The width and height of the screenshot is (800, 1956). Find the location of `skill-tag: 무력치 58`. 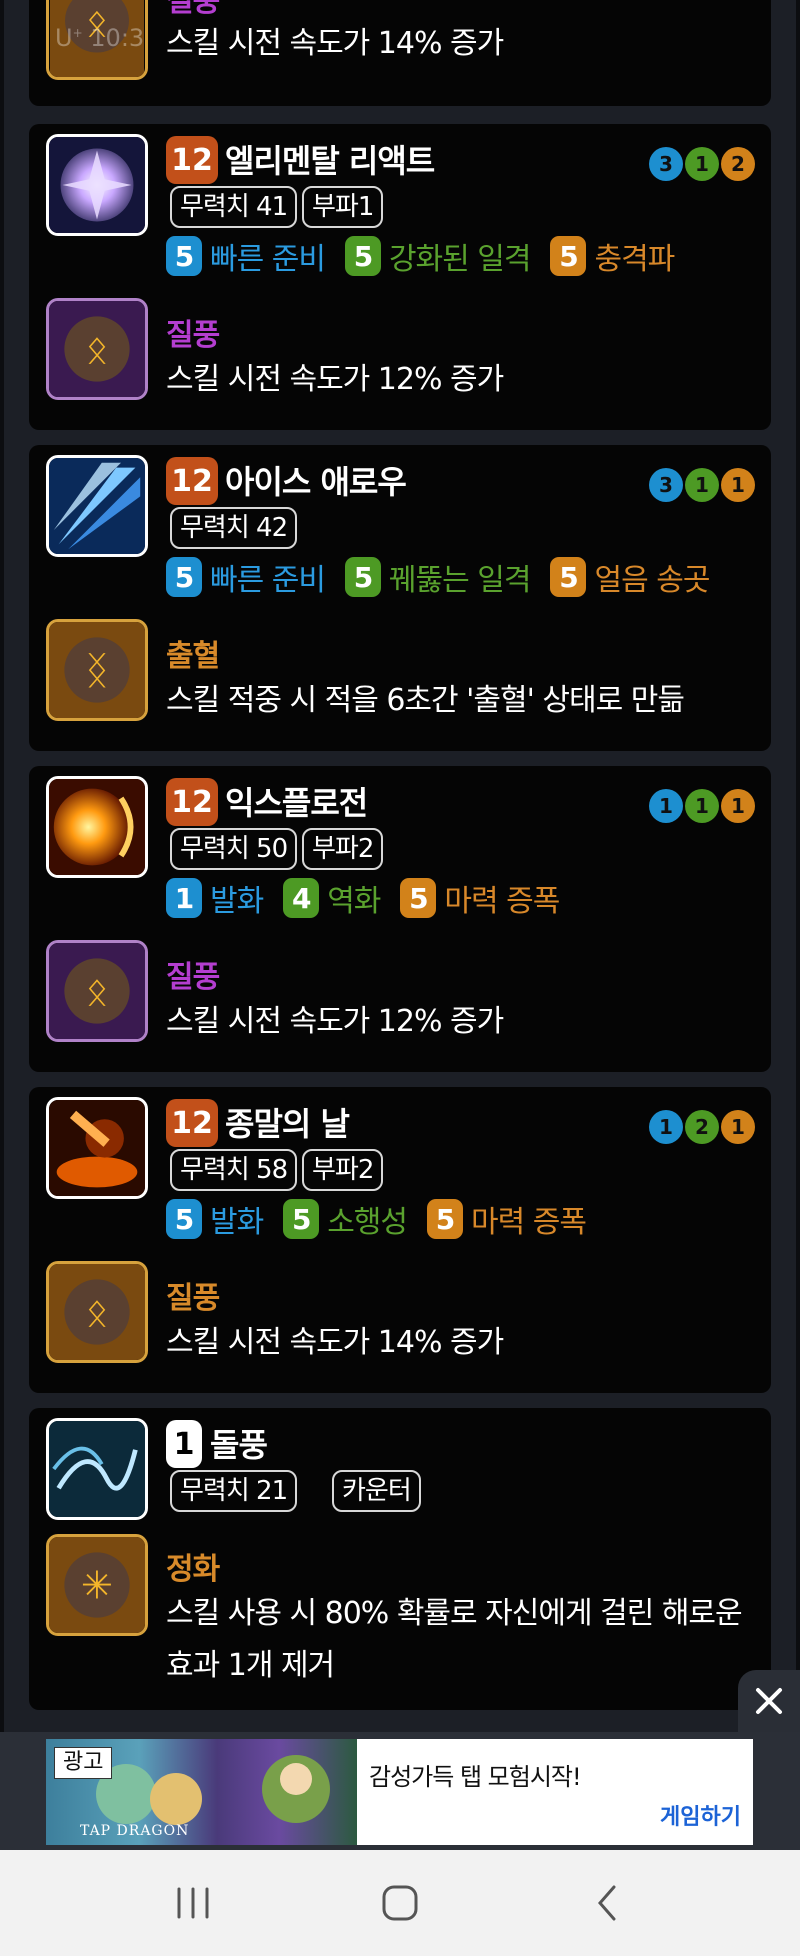

skill-tag: 무력치 58 is located at coordinates (234, 1170).